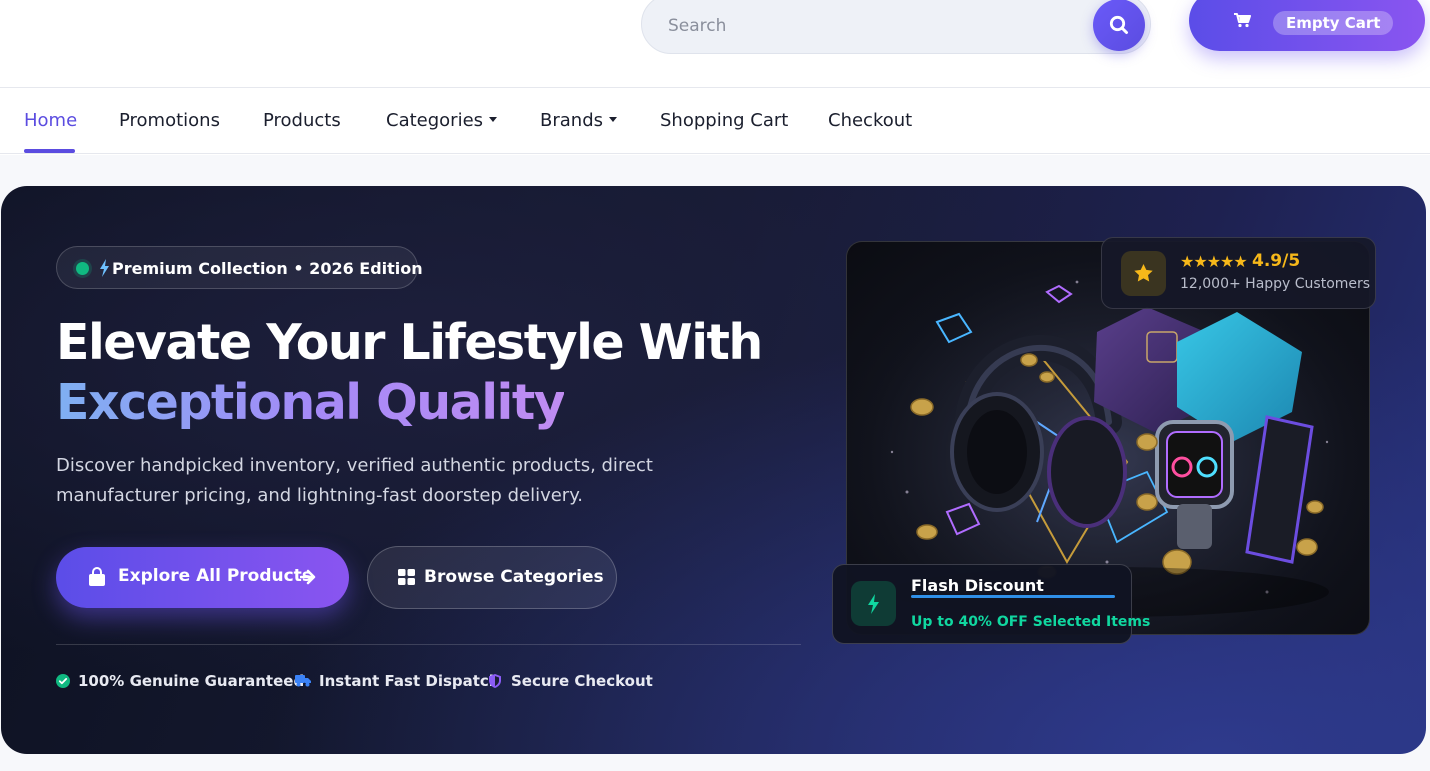 The width and height of the screenshot is (1430, 771). I want to click on search-icon, so click(1118, 24).